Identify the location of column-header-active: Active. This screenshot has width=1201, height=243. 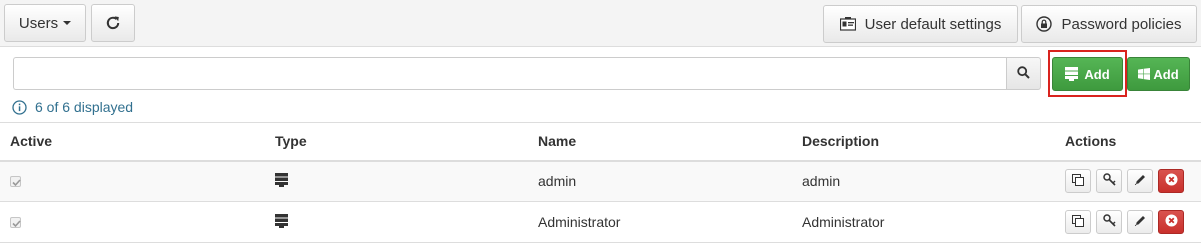
(132, 142).